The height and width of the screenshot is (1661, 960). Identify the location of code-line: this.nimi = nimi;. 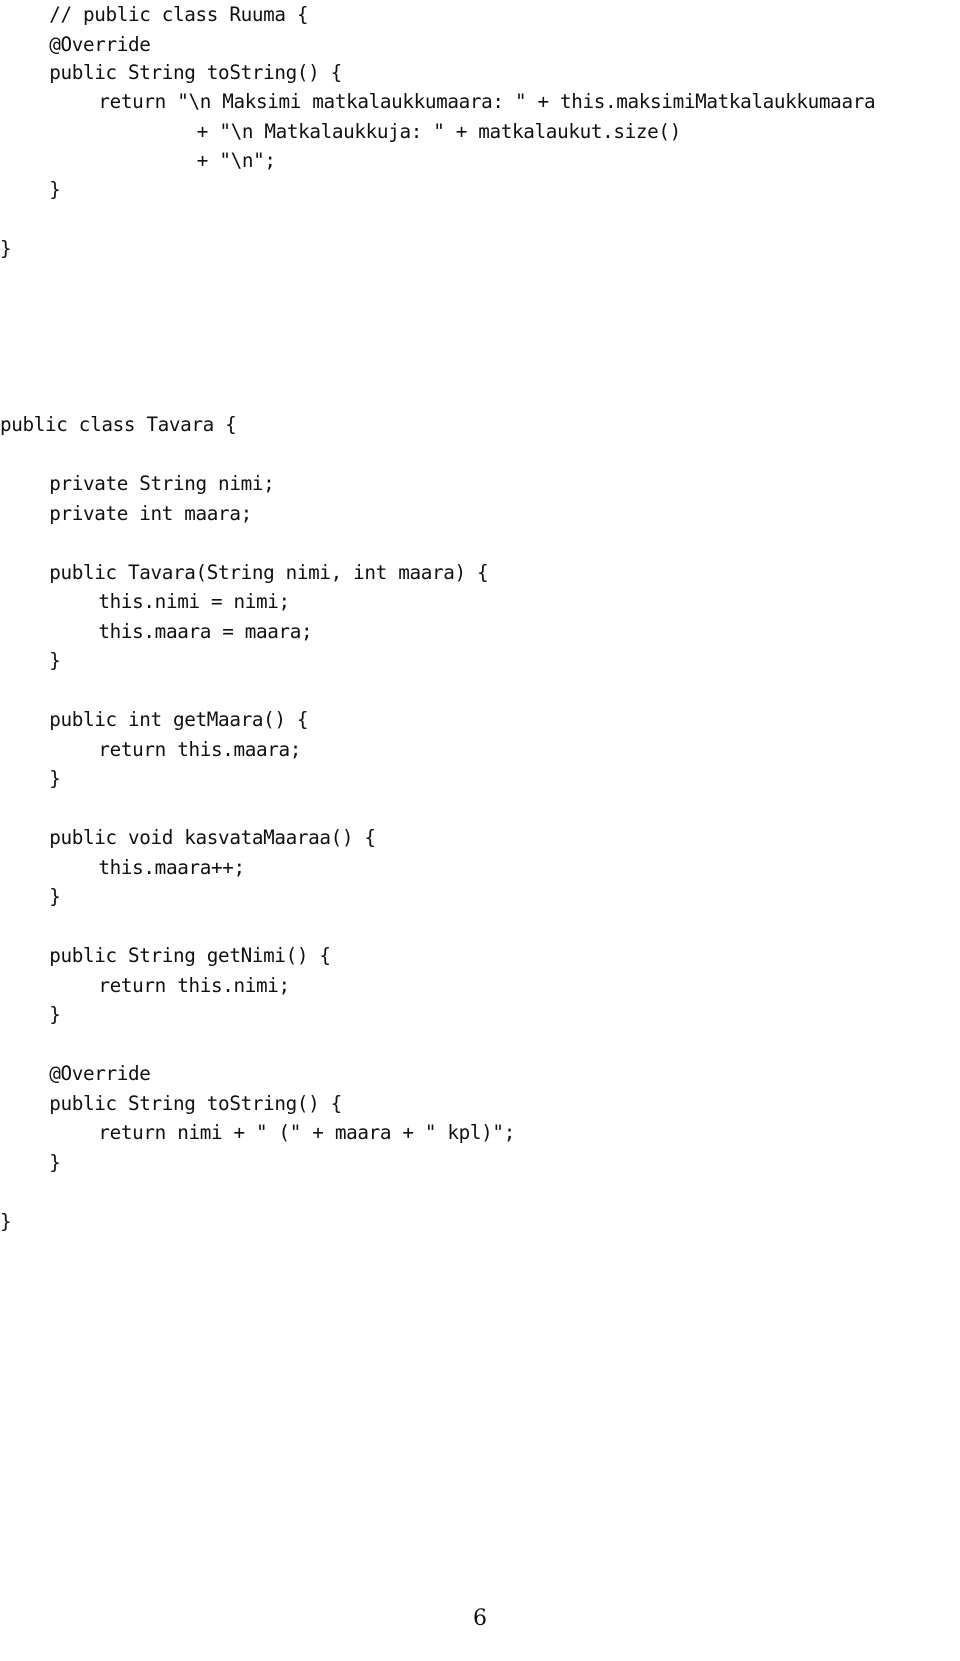
(194, 601).